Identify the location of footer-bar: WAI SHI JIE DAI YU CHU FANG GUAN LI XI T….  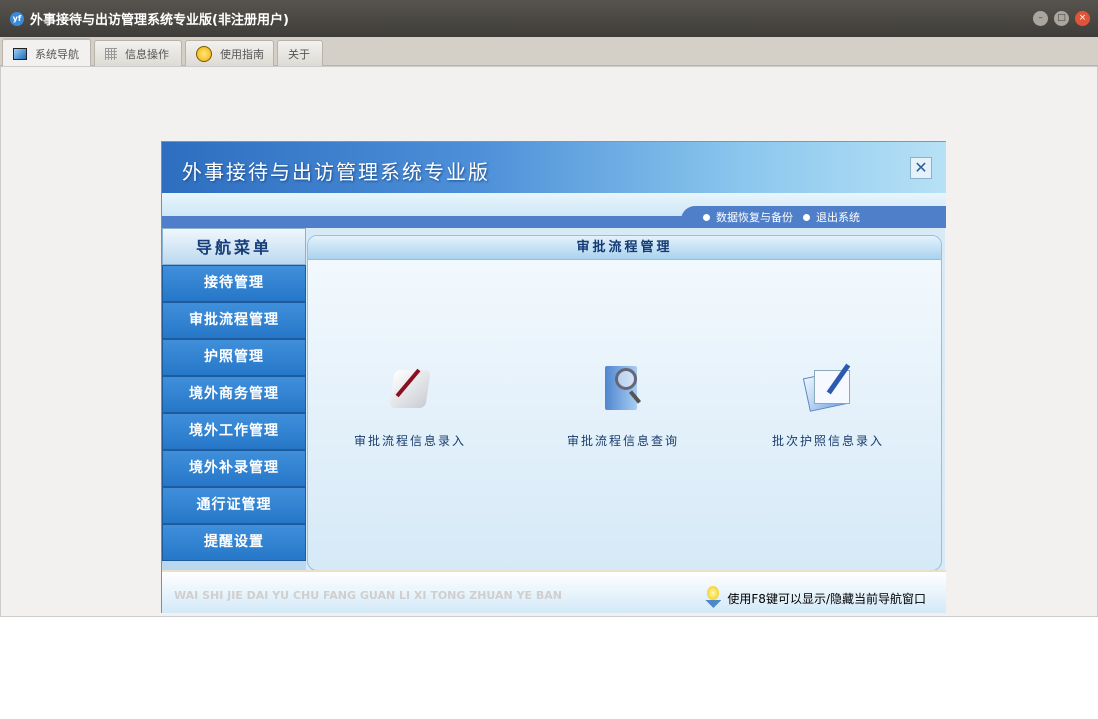
(554, 591).